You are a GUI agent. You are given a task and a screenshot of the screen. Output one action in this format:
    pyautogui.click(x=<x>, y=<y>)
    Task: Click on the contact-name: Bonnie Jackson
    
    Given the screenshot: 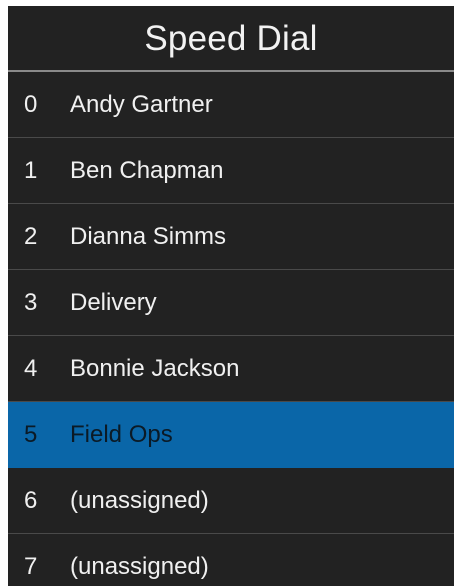 What is the action you would take?
    pyautogui.click(x=155, y=368)
    